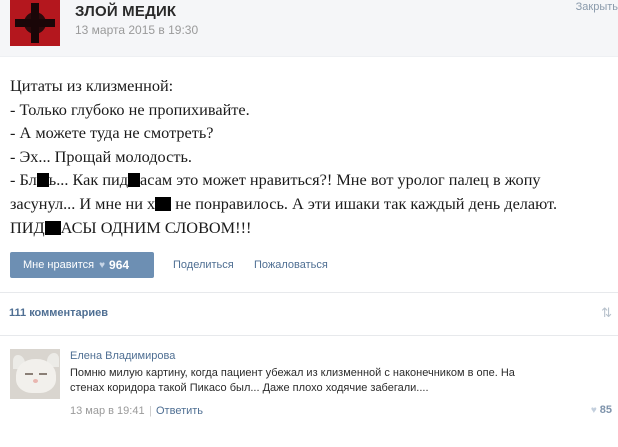  What do you see at coordinates (88, 180) in the screenshot?
I see `post-text-fragment: ь... Как пид` at bounding box center [88, 180].